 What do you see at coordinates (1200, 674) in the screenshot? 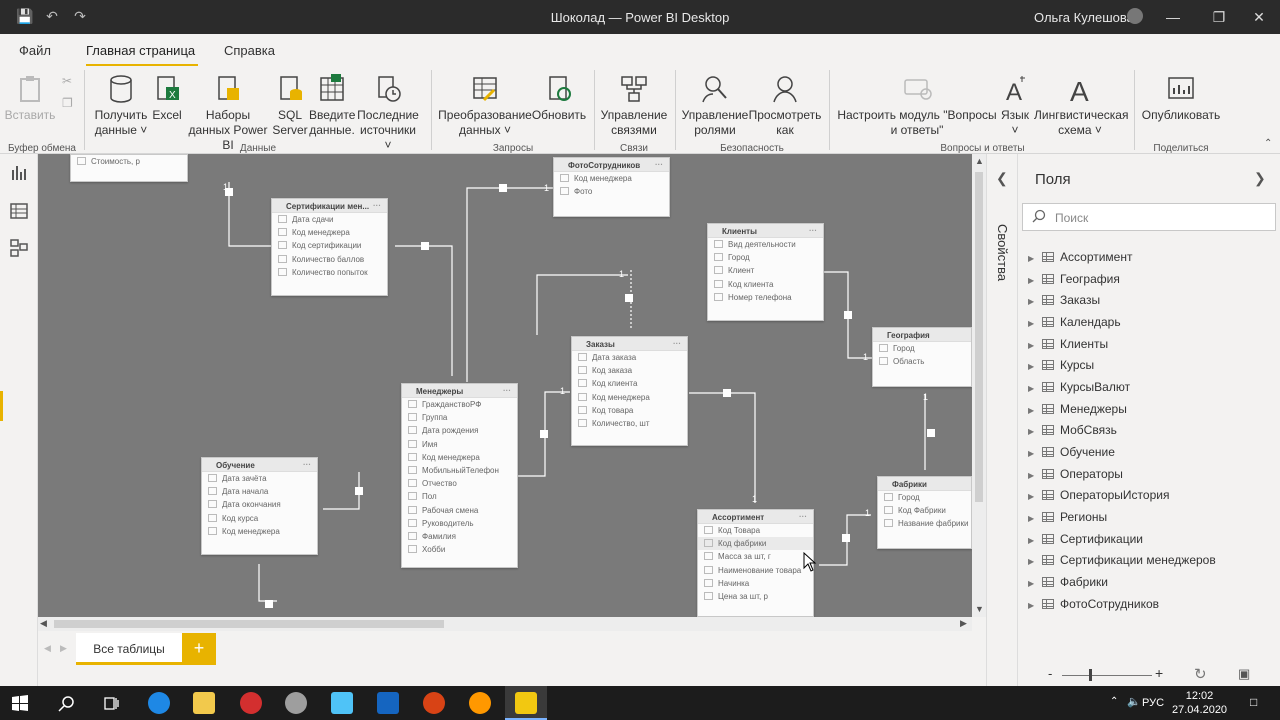
I see `reset-zoom-icon: ↻` at bounding box center [1200, 674].